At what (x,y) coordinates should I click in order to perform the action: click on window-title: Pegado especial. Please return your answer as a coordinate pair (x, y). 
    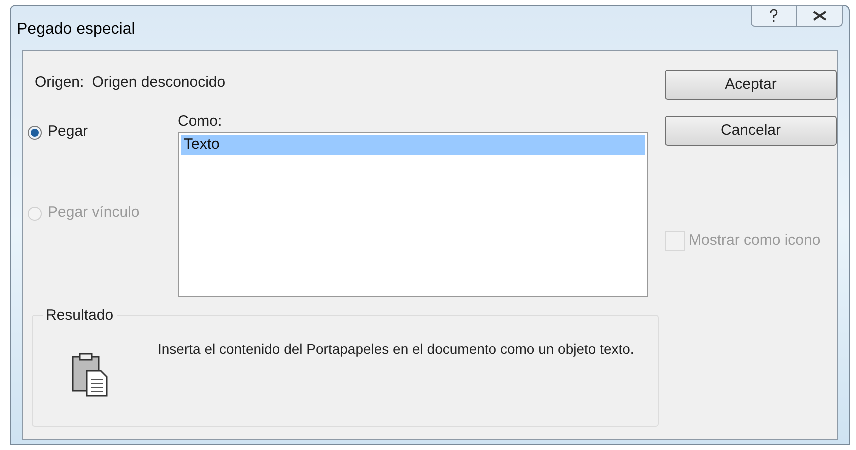
    Looking at the image, I should click on (76, 30).